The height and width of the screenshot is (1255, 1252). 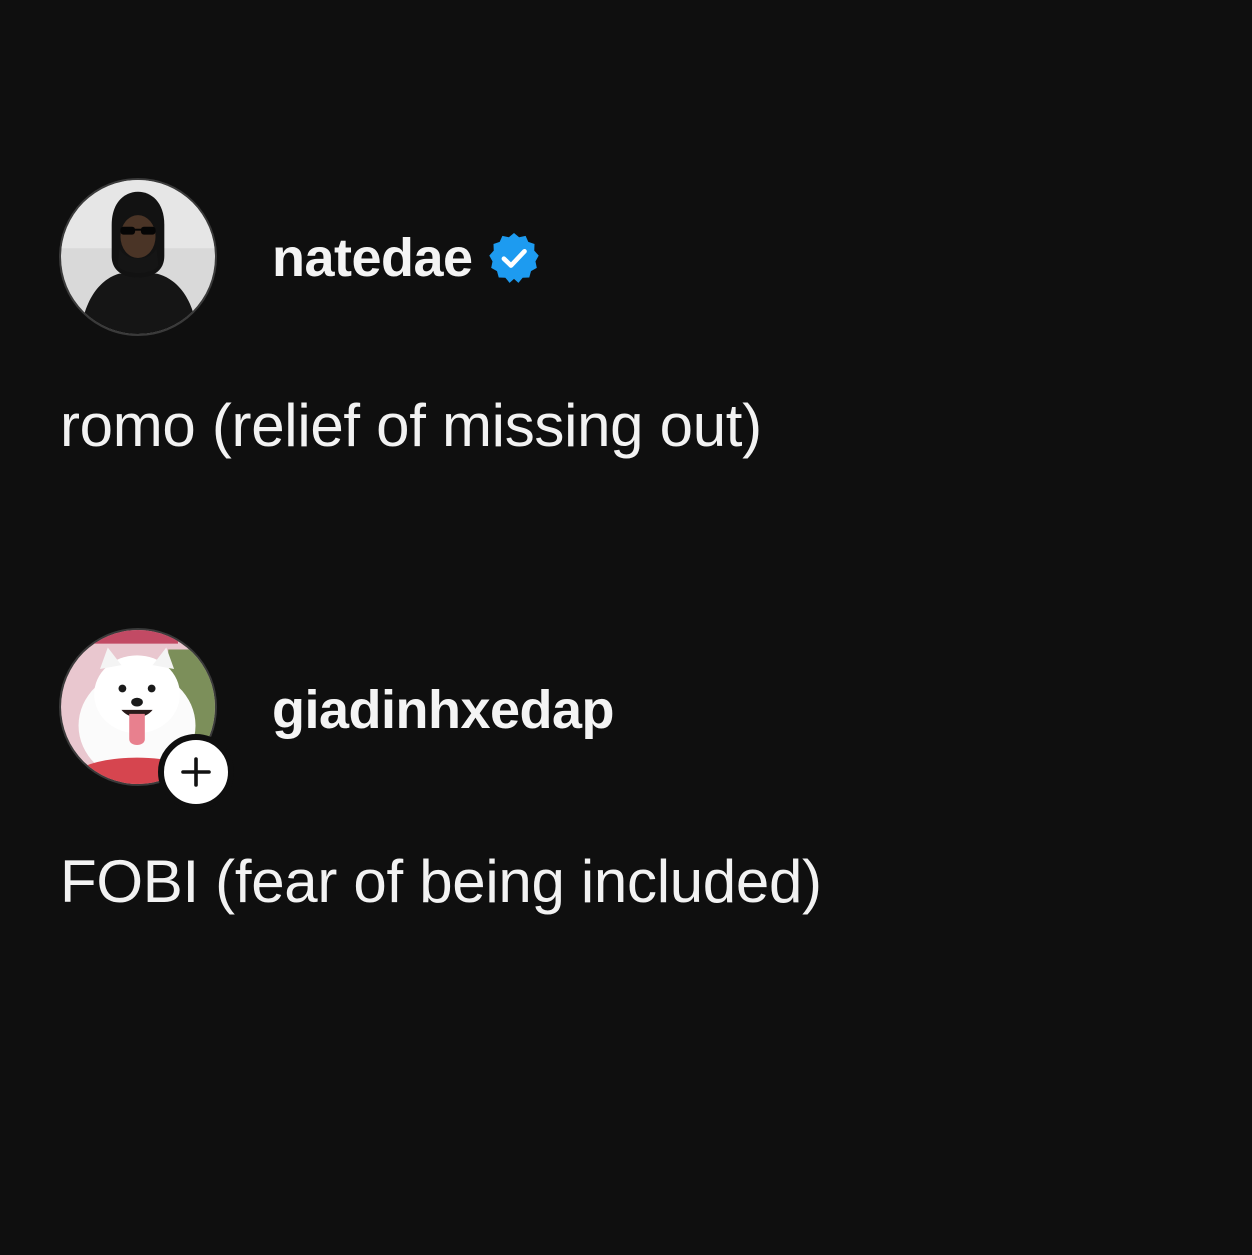 I want to click on plus-icon, so click(x=196, y=772).